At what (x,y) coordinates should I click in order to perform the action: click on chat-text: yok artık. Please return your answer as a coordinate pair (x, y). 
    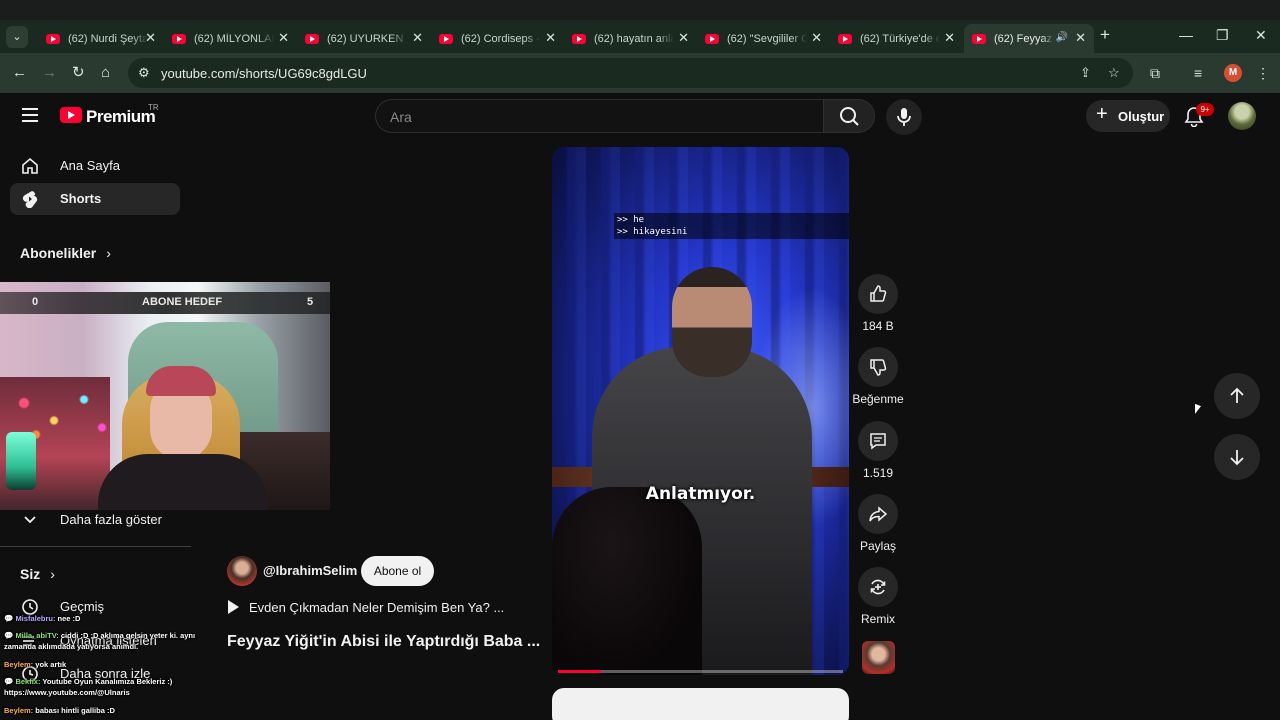
    Looking at the image, I should click on (50, 664).